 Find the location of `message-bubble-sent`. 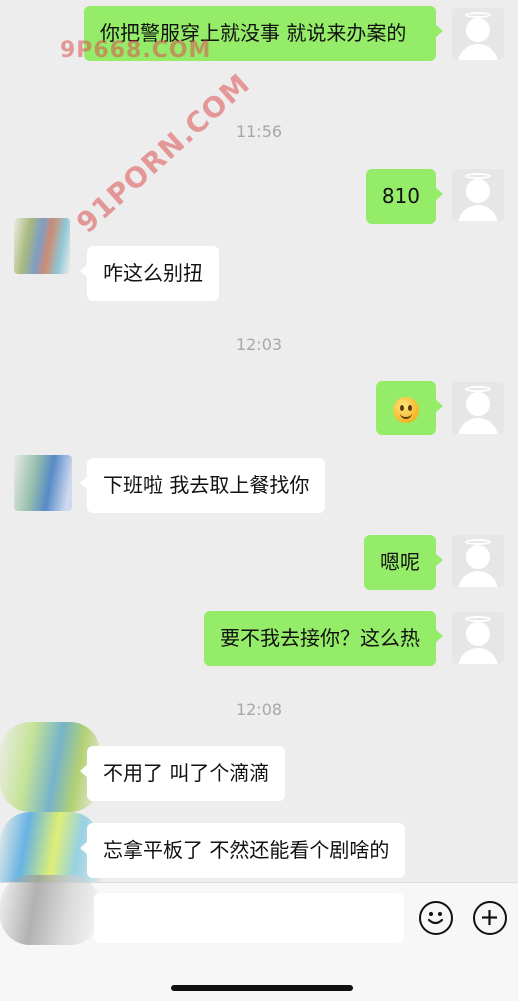

message-bubble-sent is located at coordinates (409, 408).